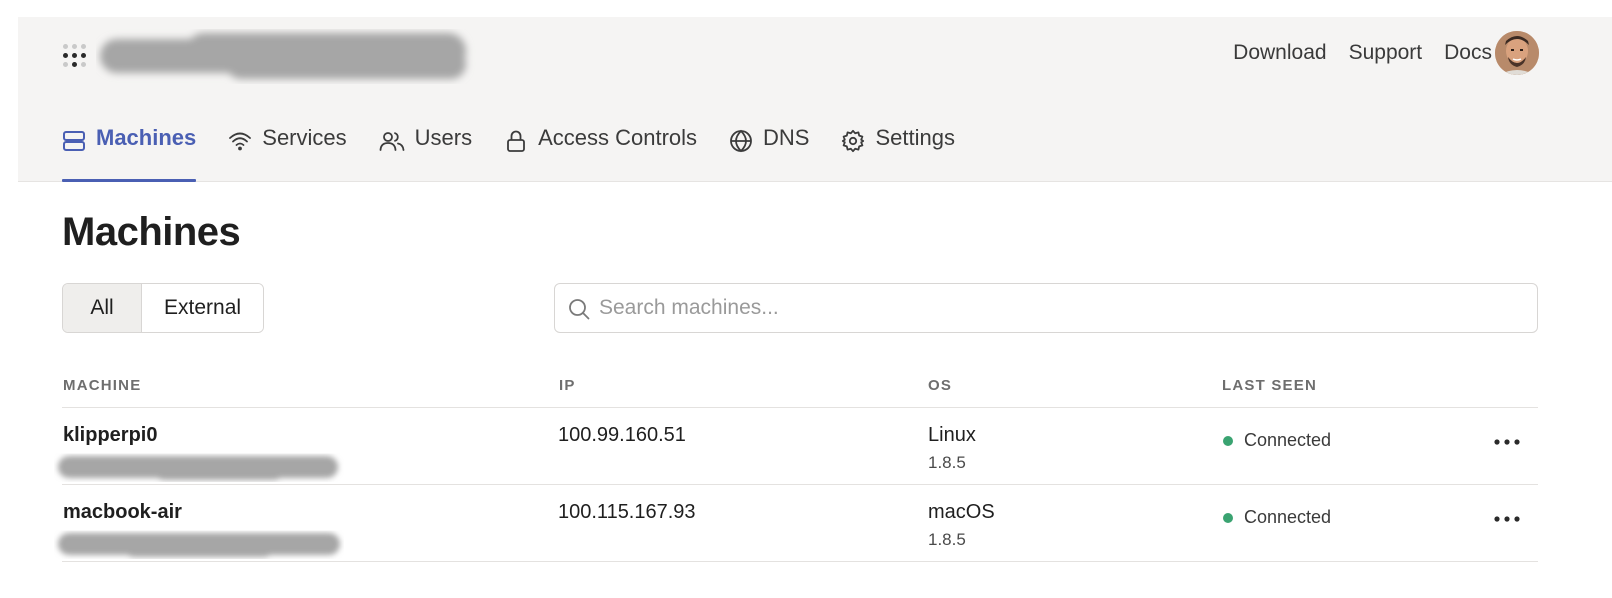 The image size is (1612, 598). What do you see at coordinates (425, 153) in the screenshot?
I see `tab-users: Users` at bounding box center [425, 153].